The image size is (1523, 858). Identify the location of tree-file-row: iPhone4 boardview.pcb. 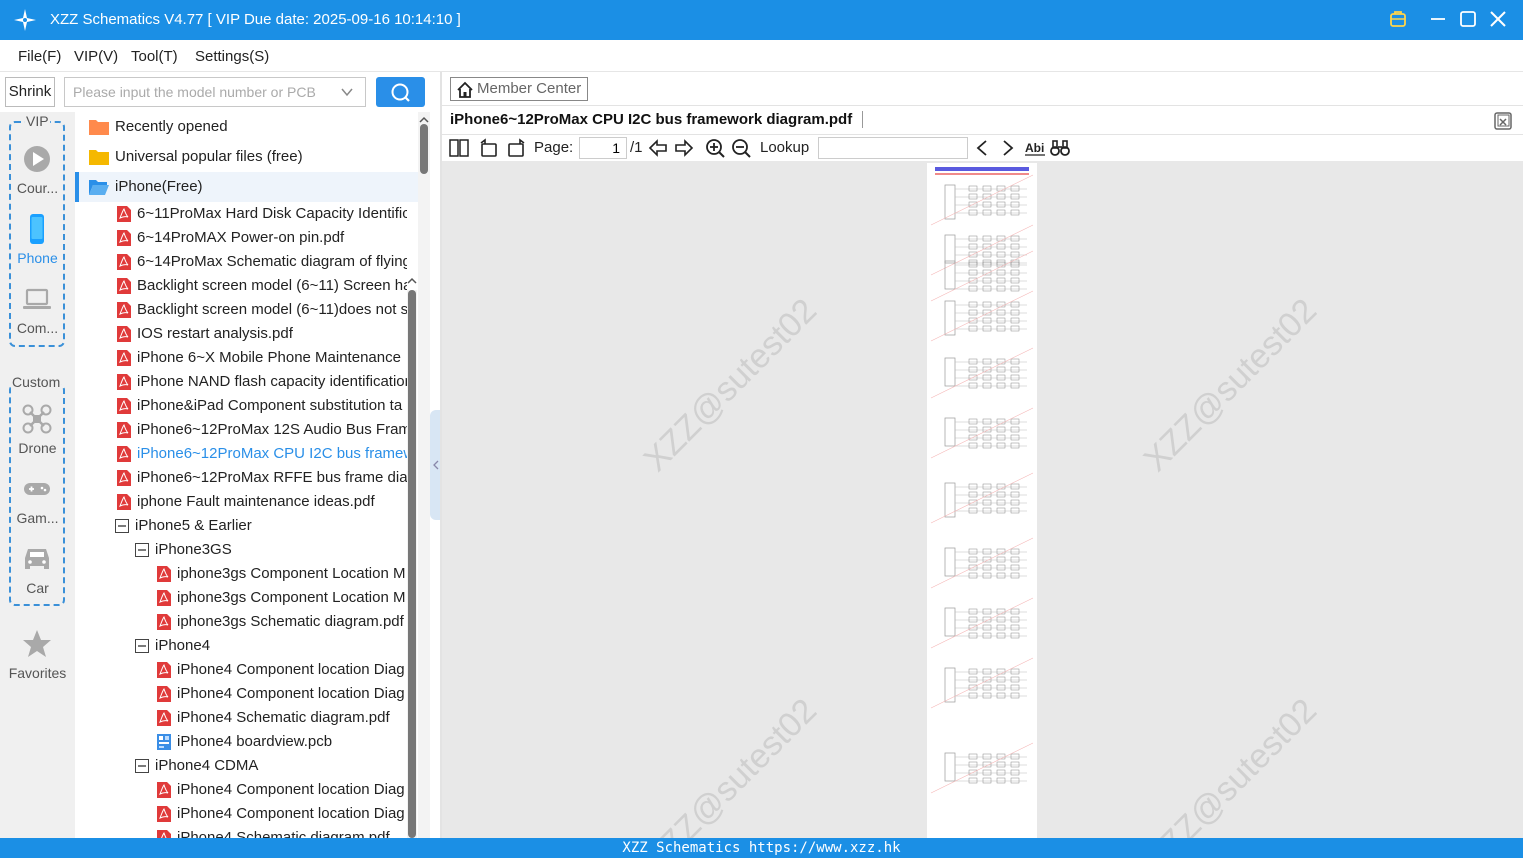
(282, 742).